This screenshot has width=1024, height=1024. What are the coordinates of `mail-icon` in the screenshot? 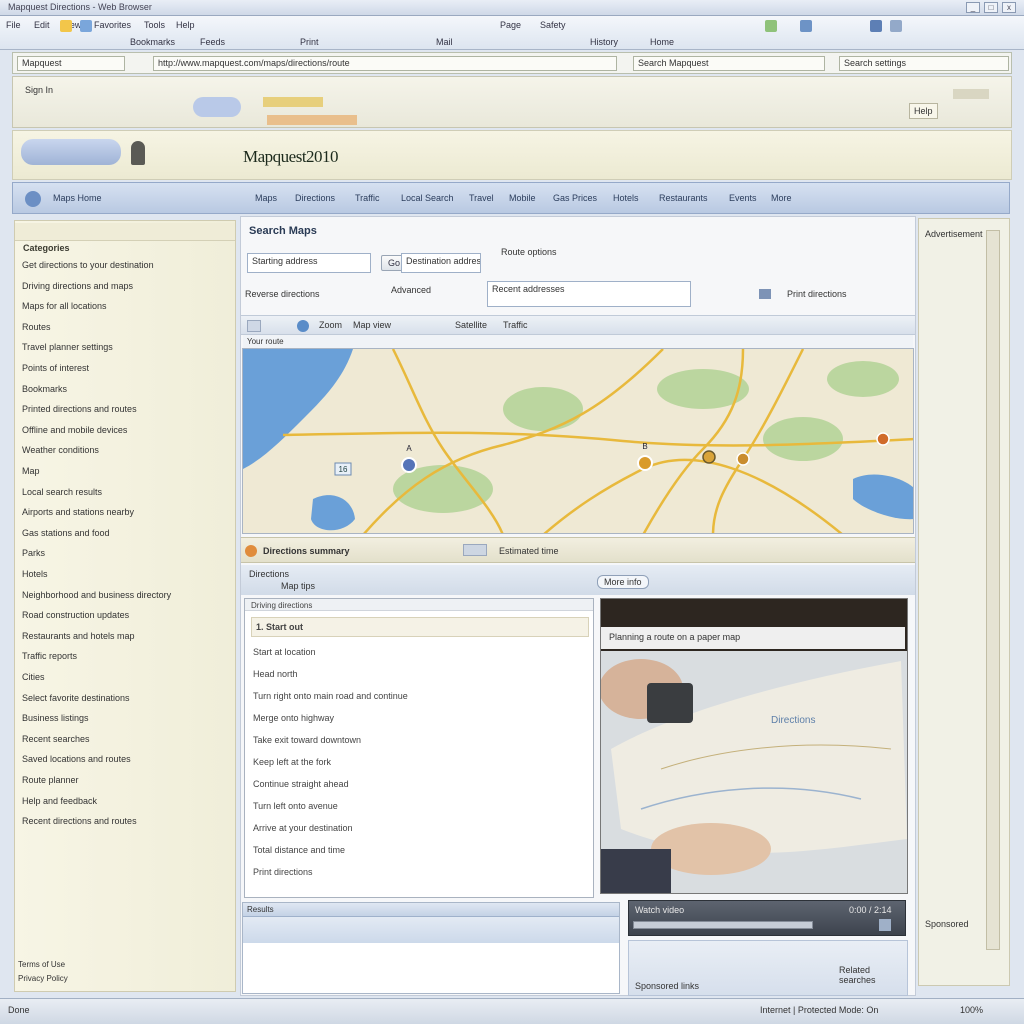 It's located at (896, 26).